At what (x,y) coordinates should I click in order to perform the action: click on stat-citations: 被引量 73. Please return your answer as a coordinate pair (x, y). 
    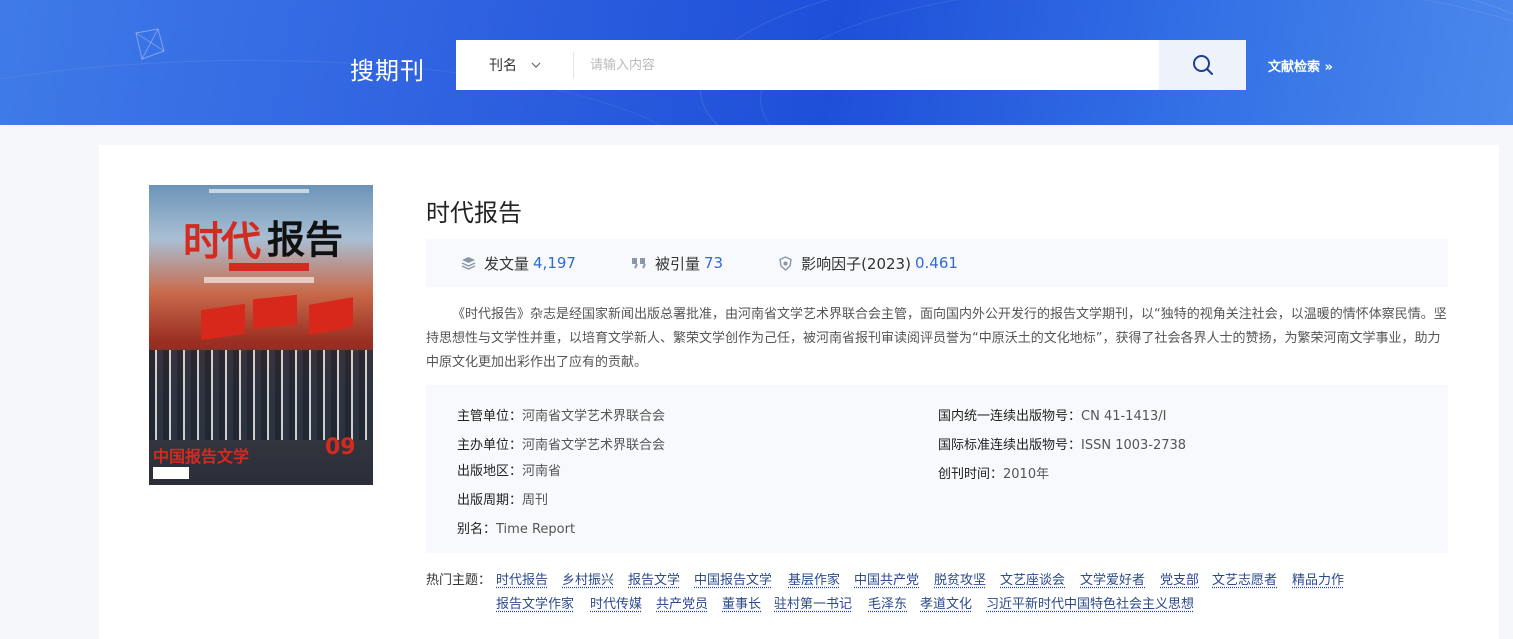
    Looking at the image, I should click on (677, 263).